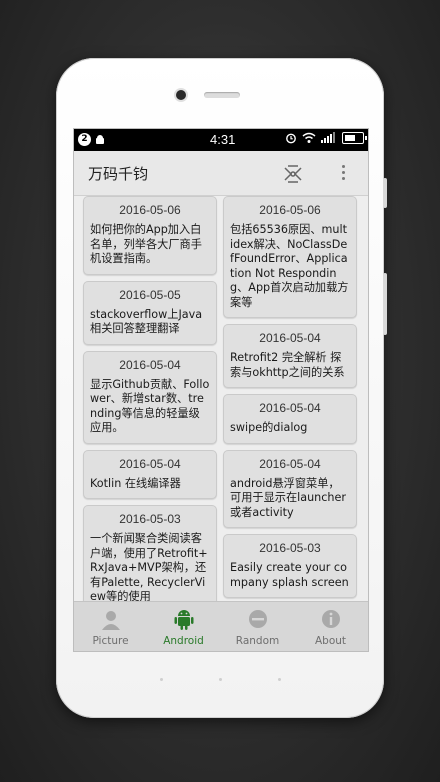  I want to click on android-notification-icon, so click(100, 139).